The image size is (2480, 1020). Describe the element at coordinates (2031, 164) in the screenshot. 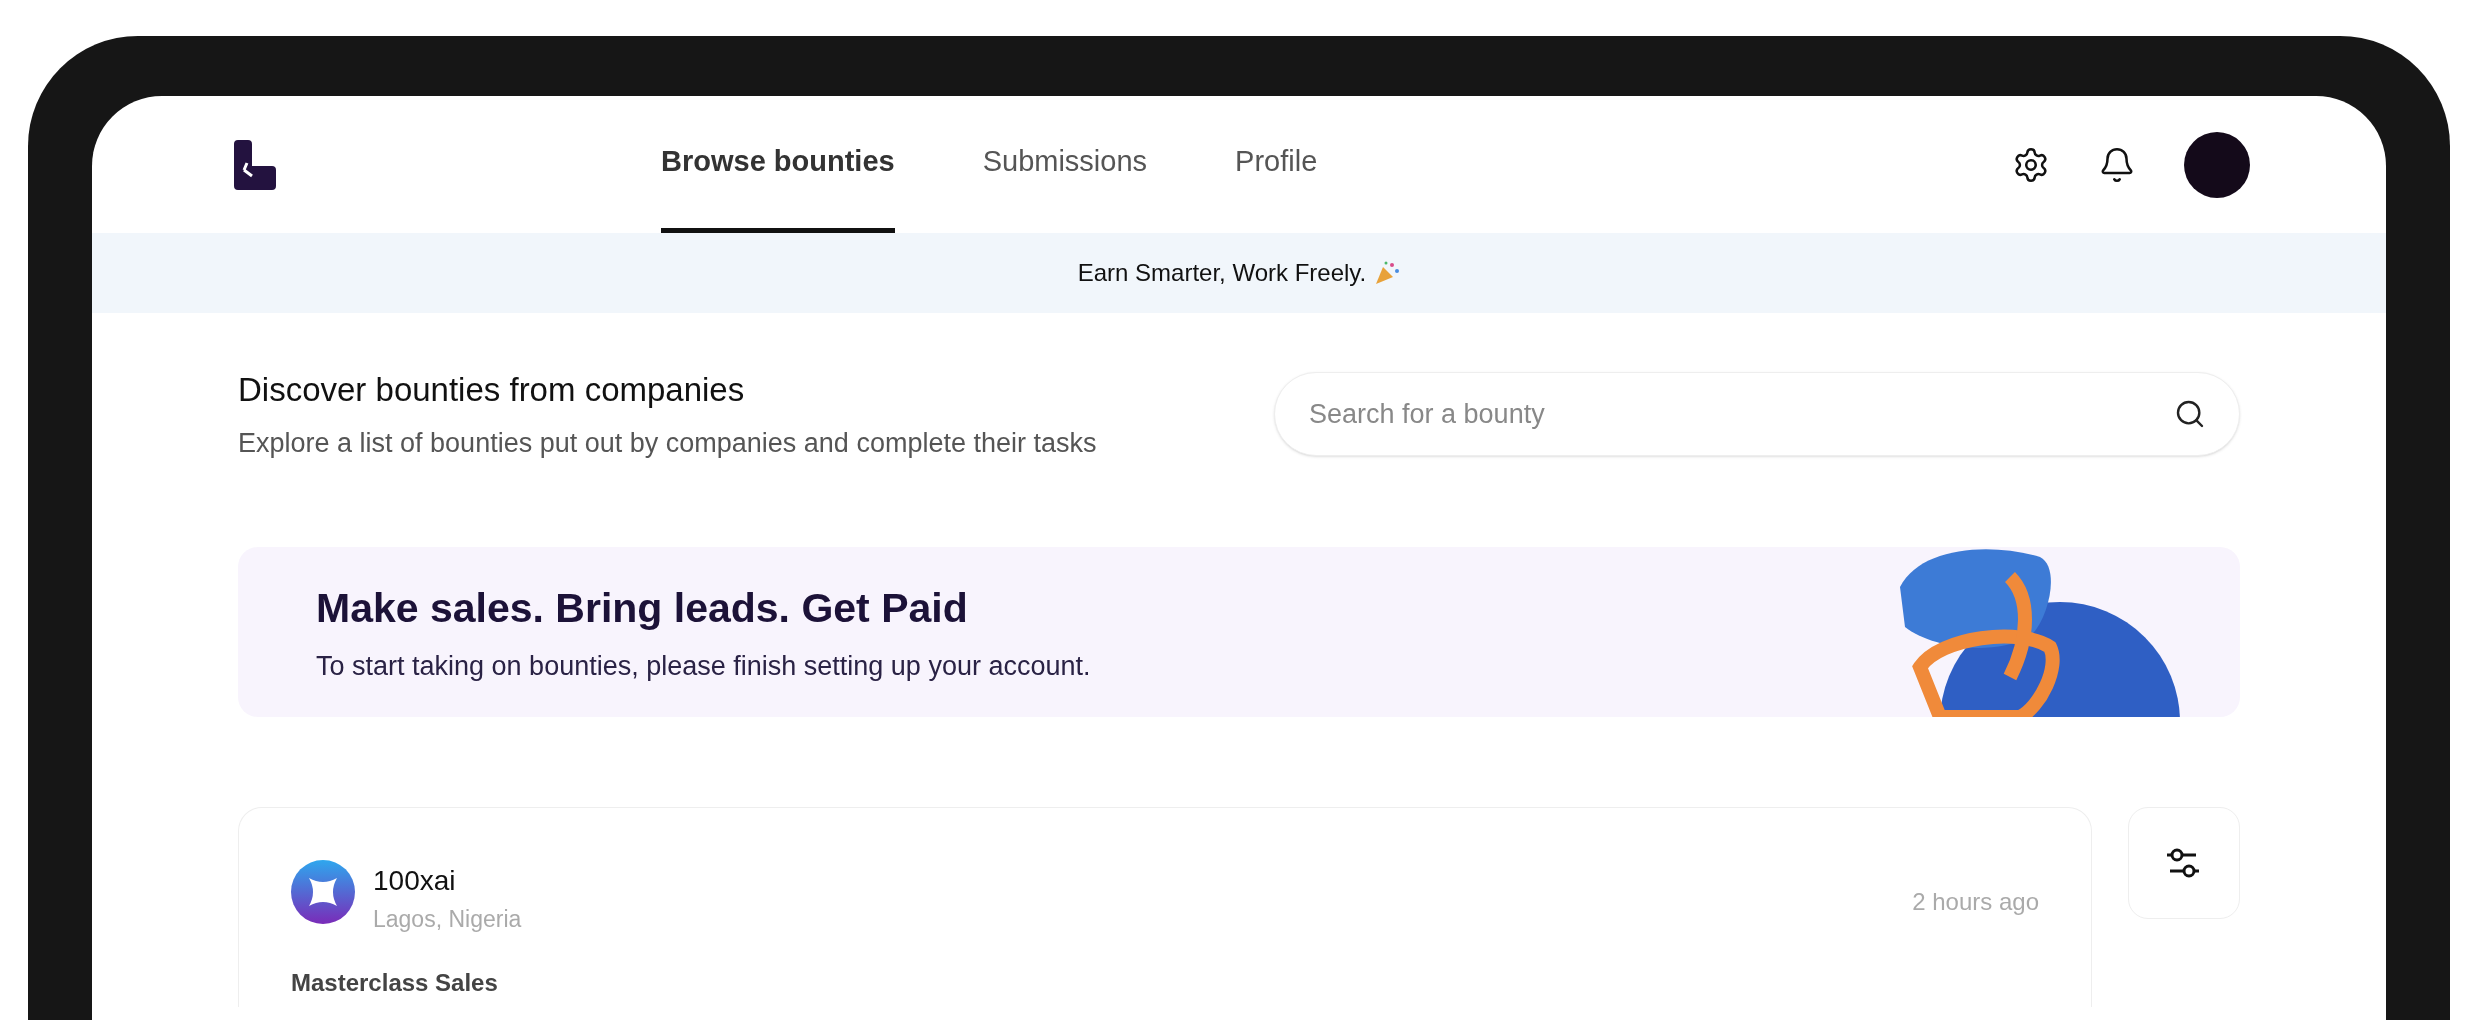

I see `settings-icon` at that location.